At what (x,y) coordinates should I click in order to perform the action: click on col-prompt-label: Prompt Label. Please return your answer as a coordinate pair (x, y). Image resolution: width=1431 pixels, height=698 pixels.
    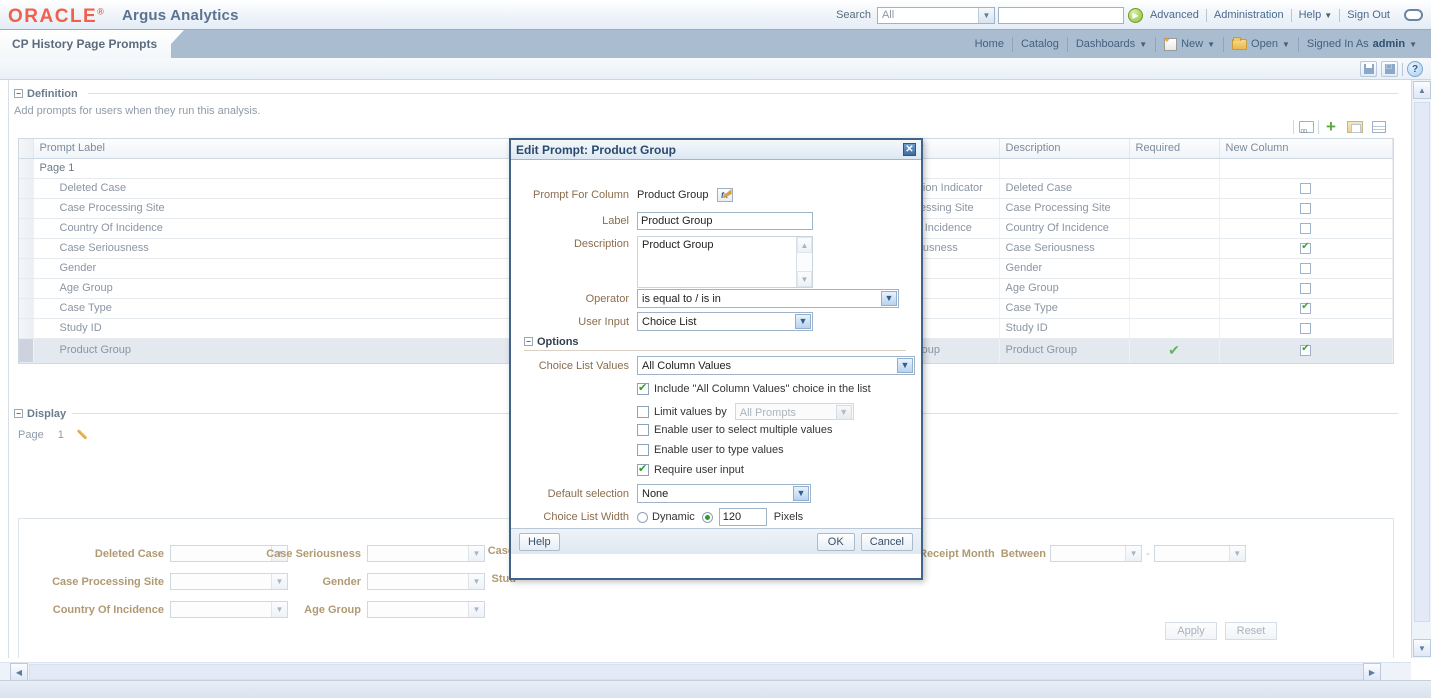
    Looking at the image, I should click on (273, 149).